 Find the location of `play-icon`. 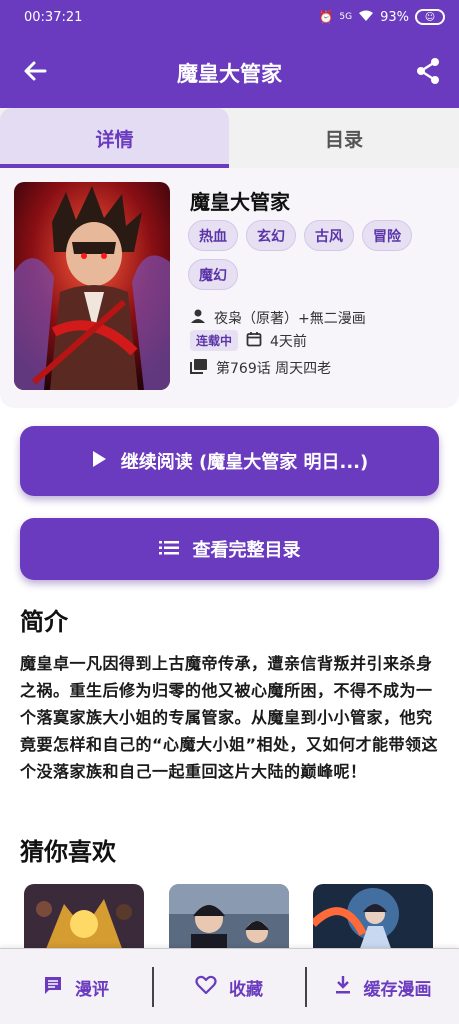

play-icon is located at coordinates (99, 461).